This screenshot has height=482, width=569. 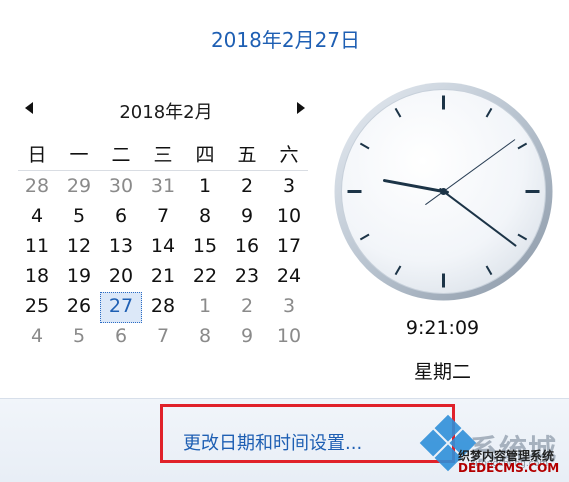 I want to click on calendar-day: 31, so click(x=163, y=186).